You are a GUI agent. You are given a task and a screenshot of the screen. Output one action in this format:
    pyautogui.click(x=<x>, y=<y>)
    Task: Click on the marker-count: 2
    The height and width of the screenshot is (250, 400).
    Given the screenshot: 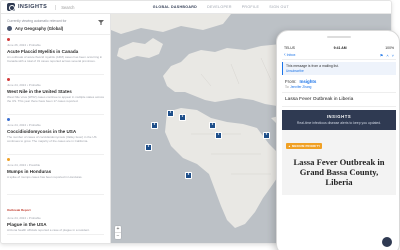 What is the action you would take?
    pyautogui.click(x=182, y=117)
    